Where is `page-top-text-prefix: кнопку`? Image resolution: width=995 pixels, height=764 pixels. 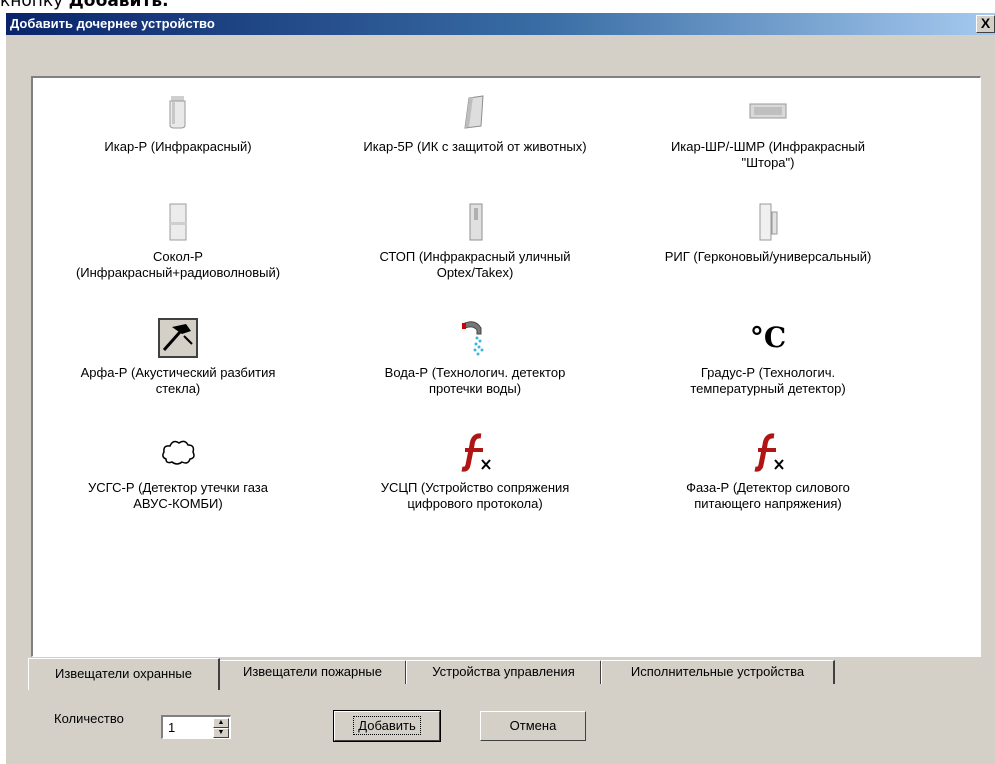
page-top-text-prefix: кнопку is located at coordinates (34, 5).